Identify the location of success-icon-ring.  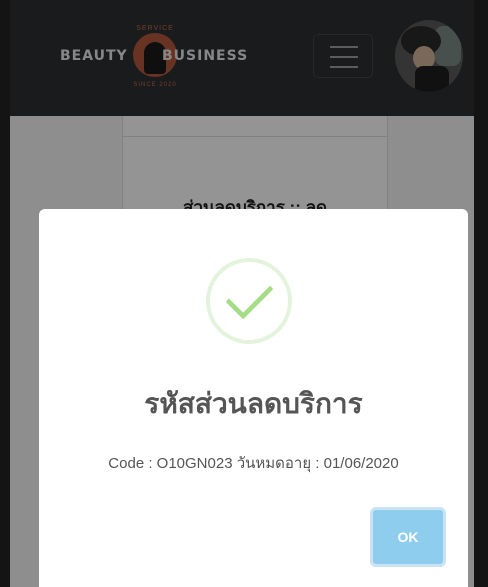
(249, 301).